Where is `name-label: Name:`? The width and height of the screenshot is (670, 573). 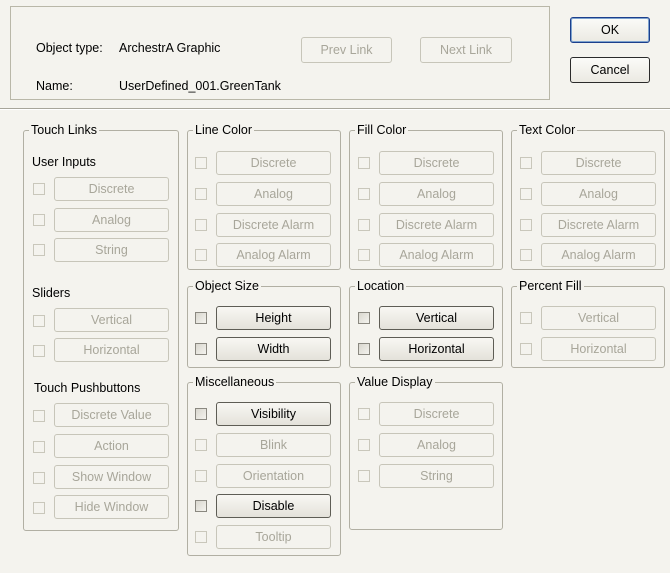 name-label: Name: is located at coordinates (54, 86).